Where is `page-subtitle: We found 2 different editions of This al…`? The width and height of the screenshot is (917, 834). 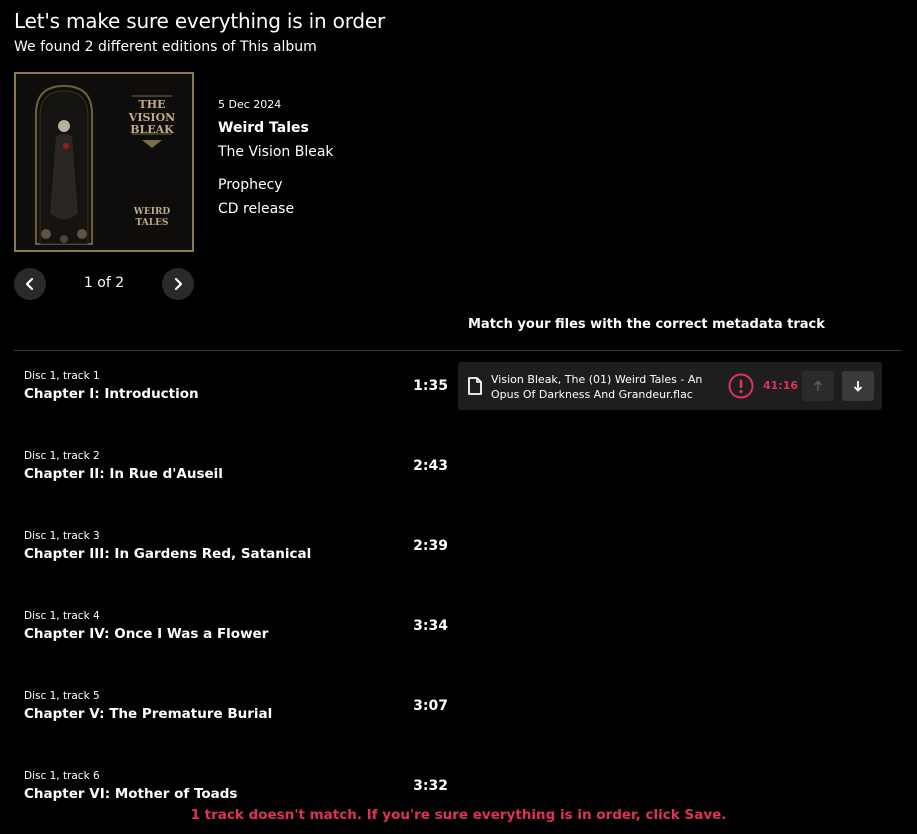
page-subtitle: We found 2 different editions of This al… is located at coordinates (165, 47).